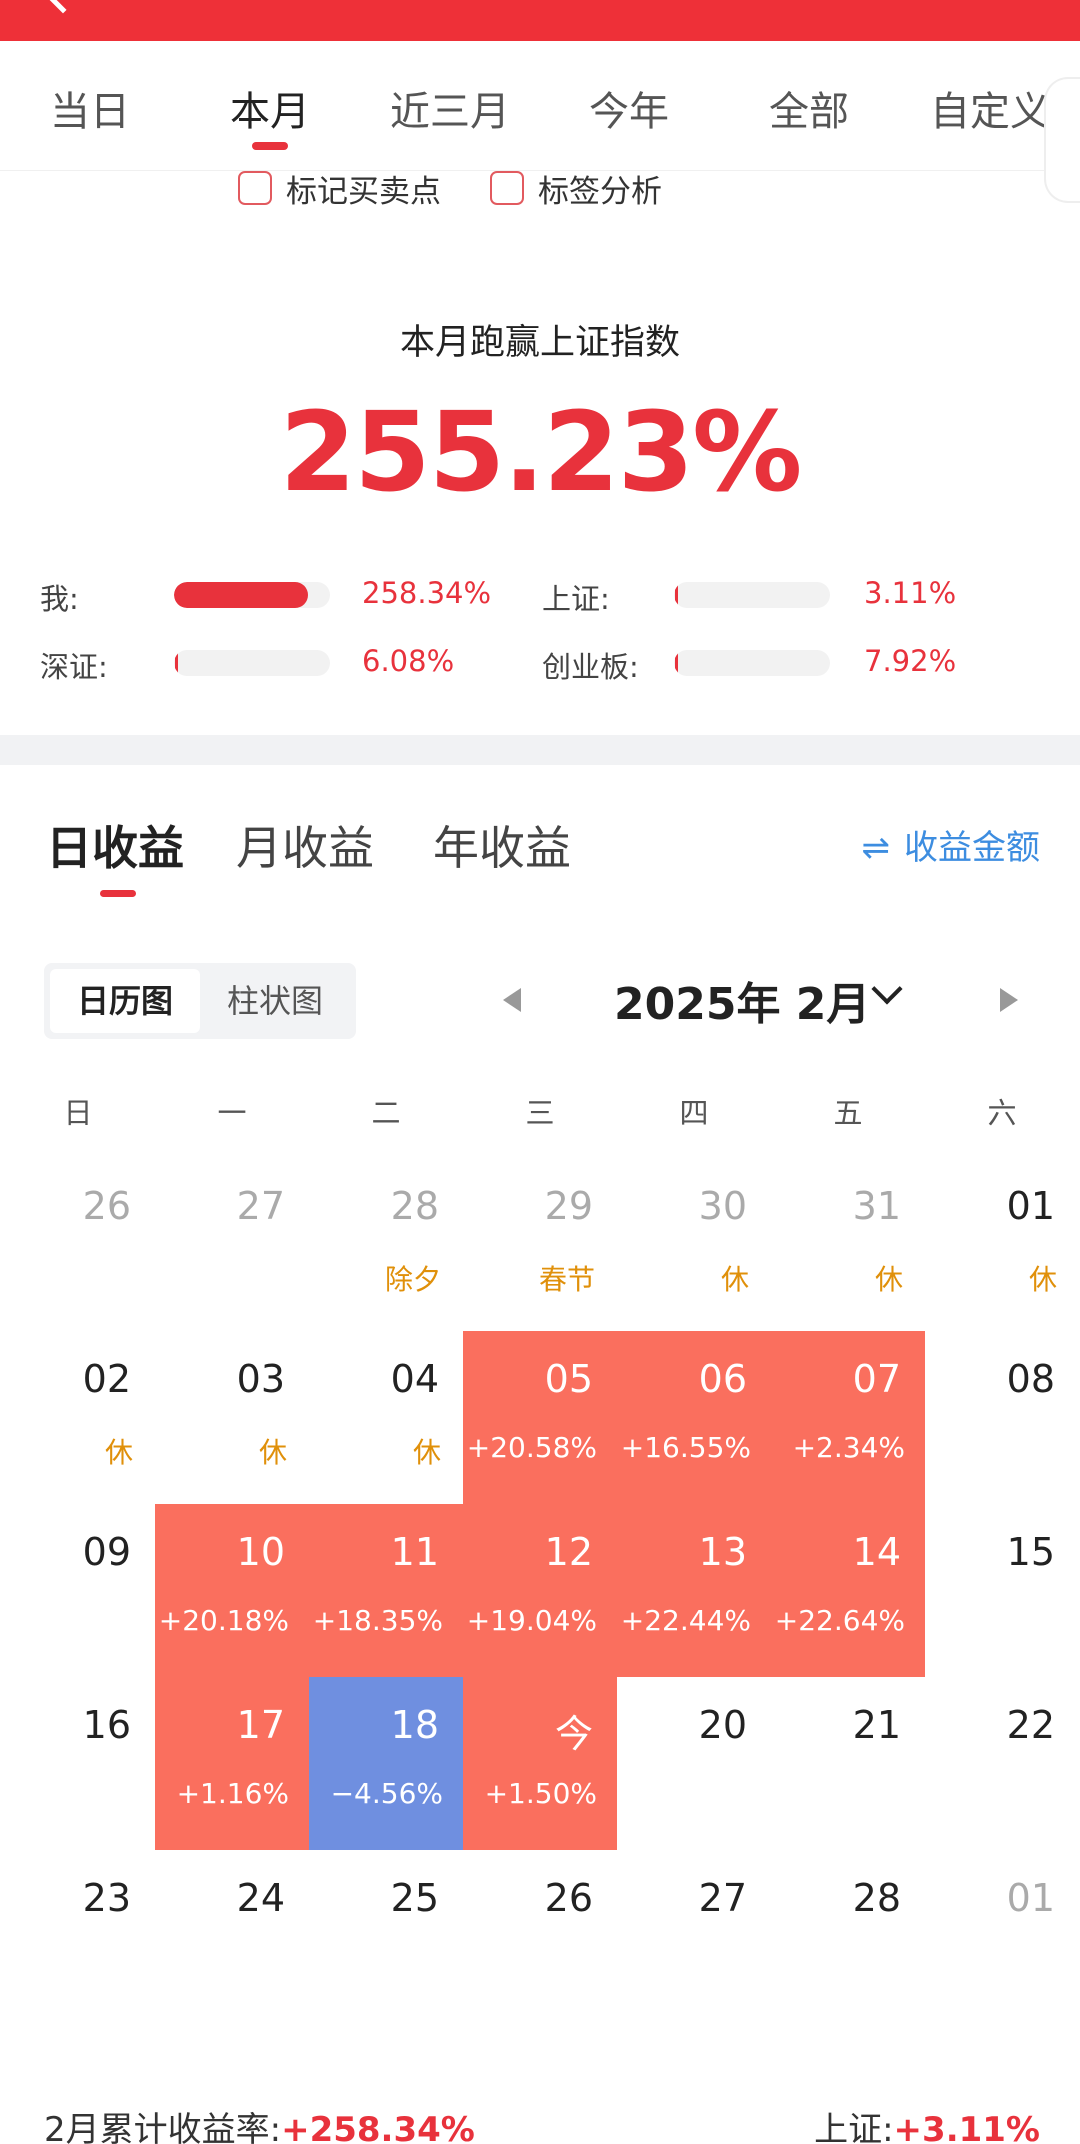 Image resolution: width=1080 pixels, height=2144 pixels. Describe the element at coordinates (78, 1936) in the screenshot. I see `calendar-day-cell: 23` at that location.